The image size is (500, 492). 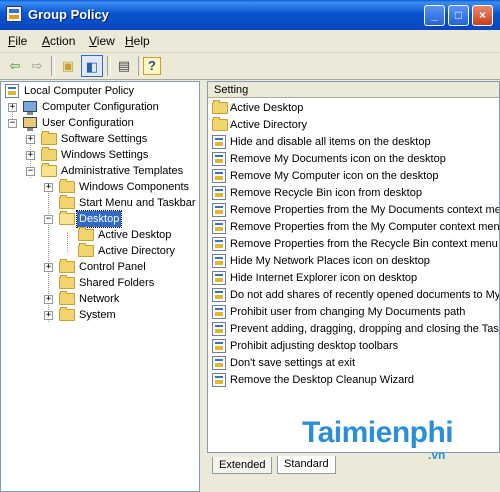 I want to click on tree-item-system: + System, so click(x=100, y=315).